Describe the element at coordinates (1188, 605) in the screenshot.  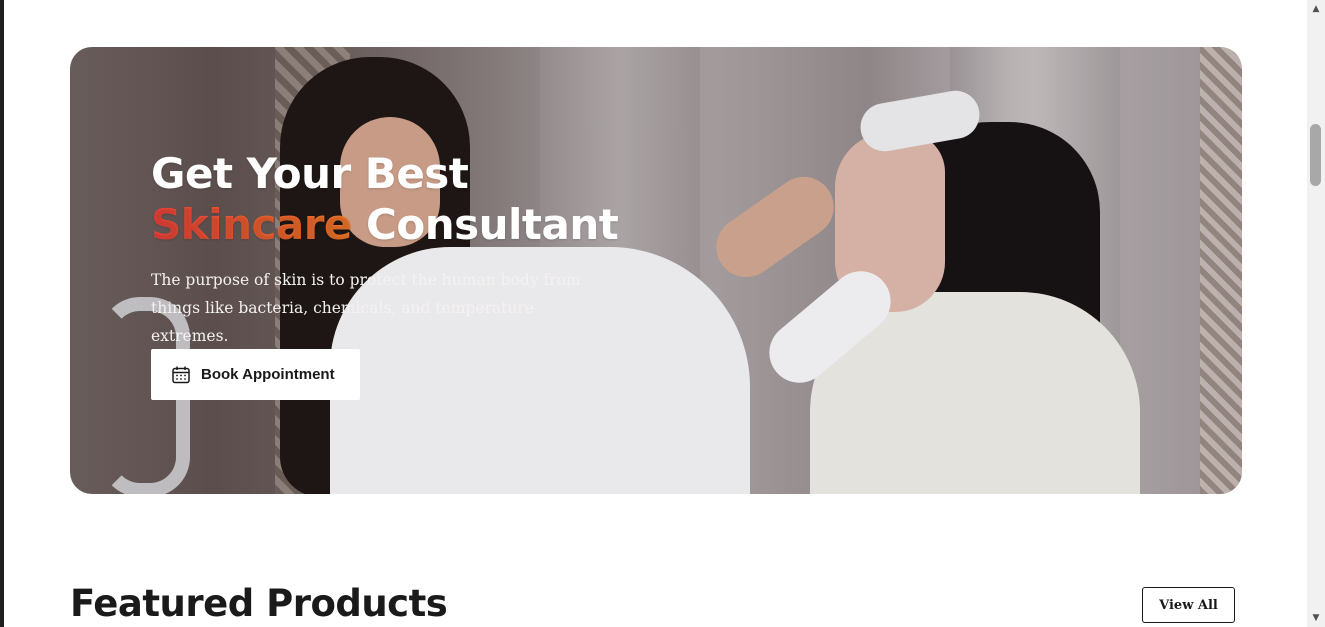
I see `view-all-button: View All` at that location.